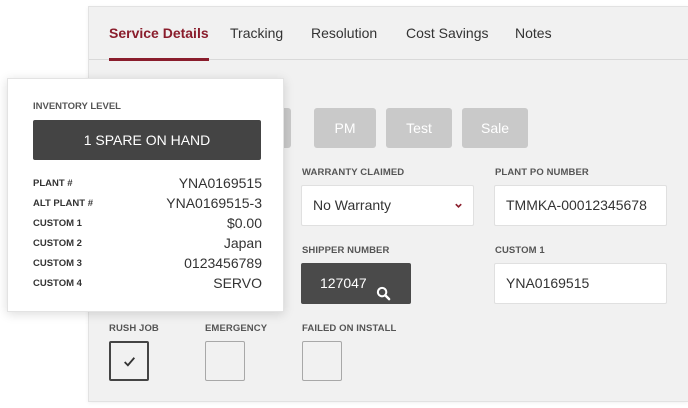  I want to click on inventory-row: CUSTOM 1 $0.00, so click(147, 224).